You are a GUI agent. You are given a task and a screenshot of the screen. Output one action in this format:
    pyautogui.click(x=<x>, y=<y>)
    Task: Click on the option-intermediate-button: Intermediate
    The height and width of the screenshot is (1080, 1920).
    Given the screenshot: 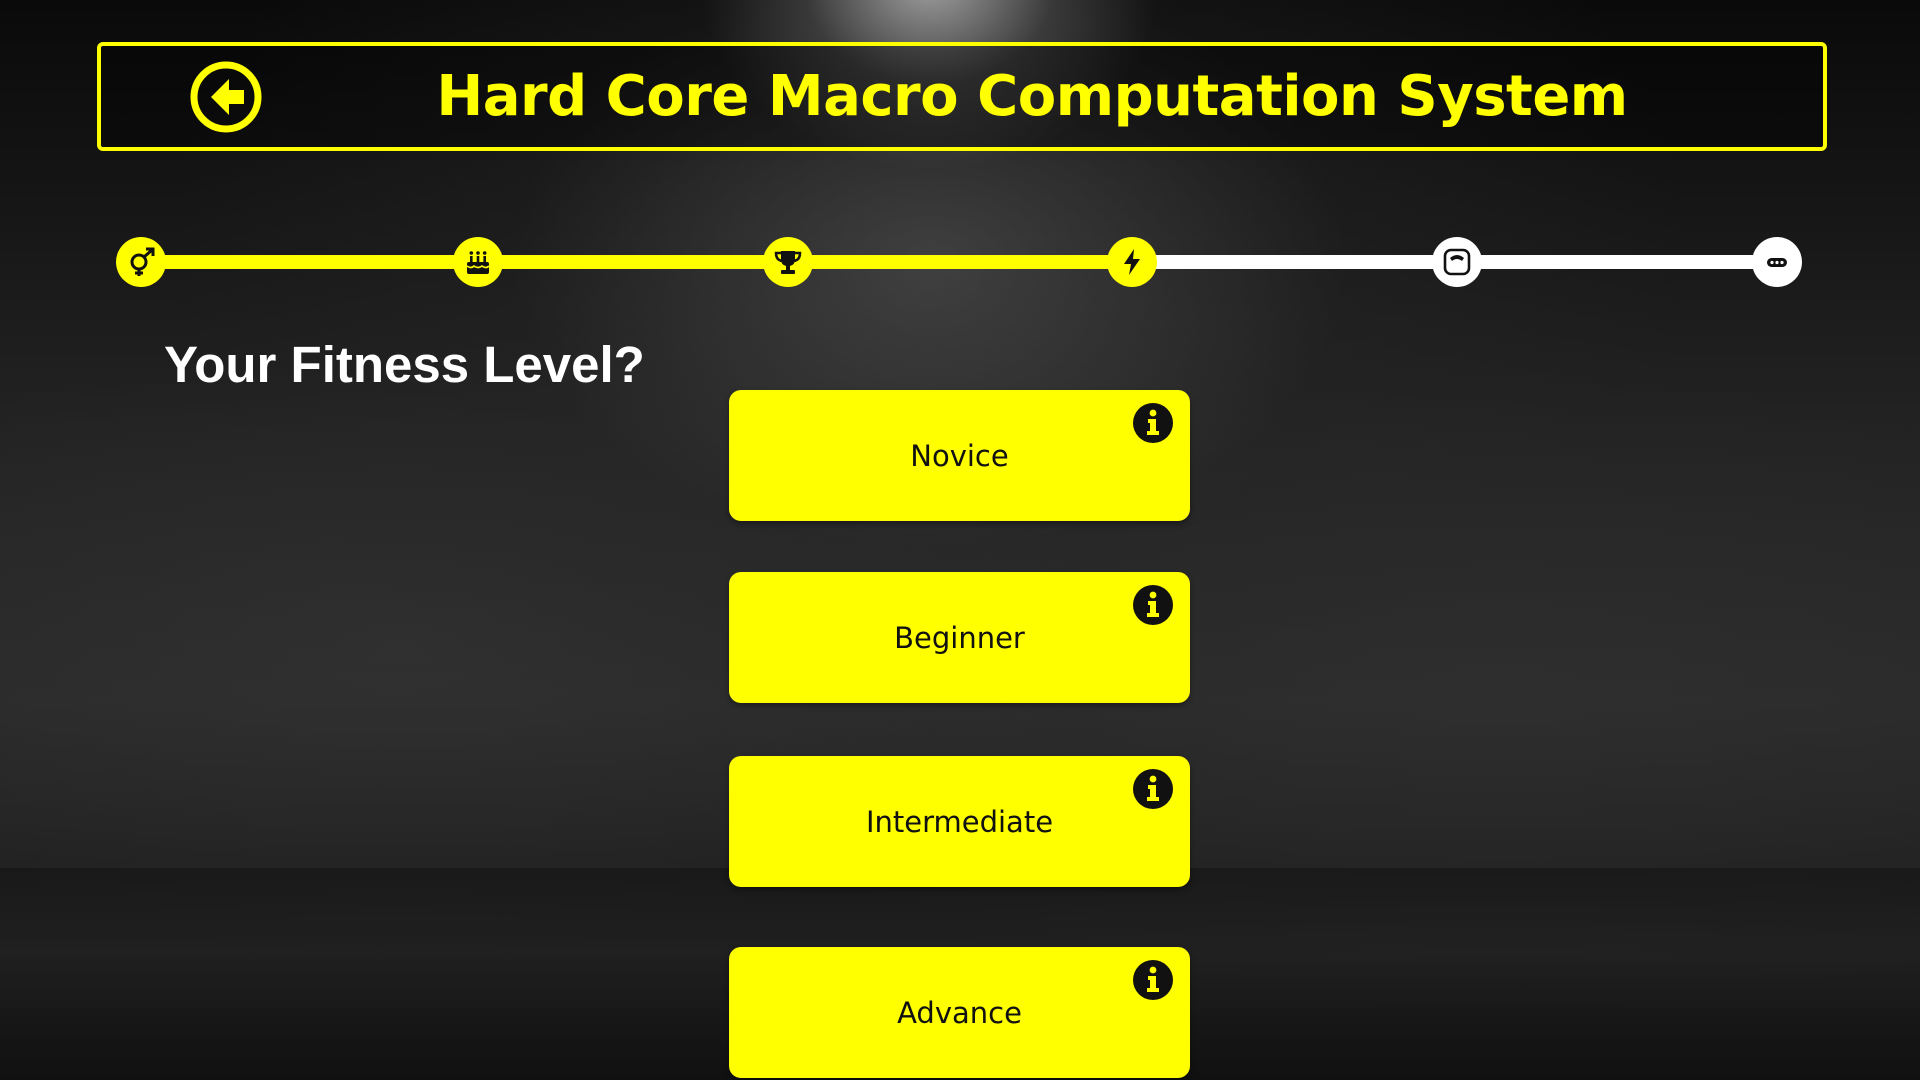 What is the action you would take?
    pyautogui.click(x=959, y=821)
    